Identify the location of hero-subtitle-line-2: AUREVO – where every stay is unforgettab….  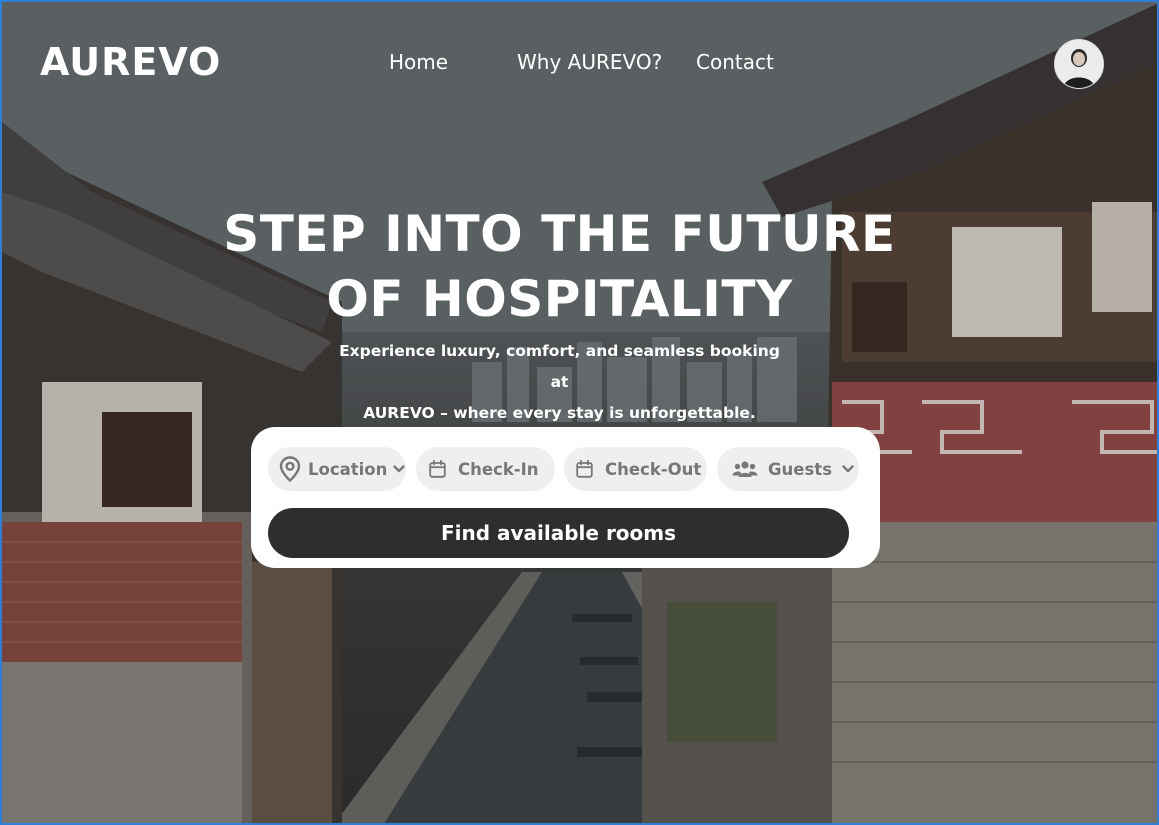
(559, 413).